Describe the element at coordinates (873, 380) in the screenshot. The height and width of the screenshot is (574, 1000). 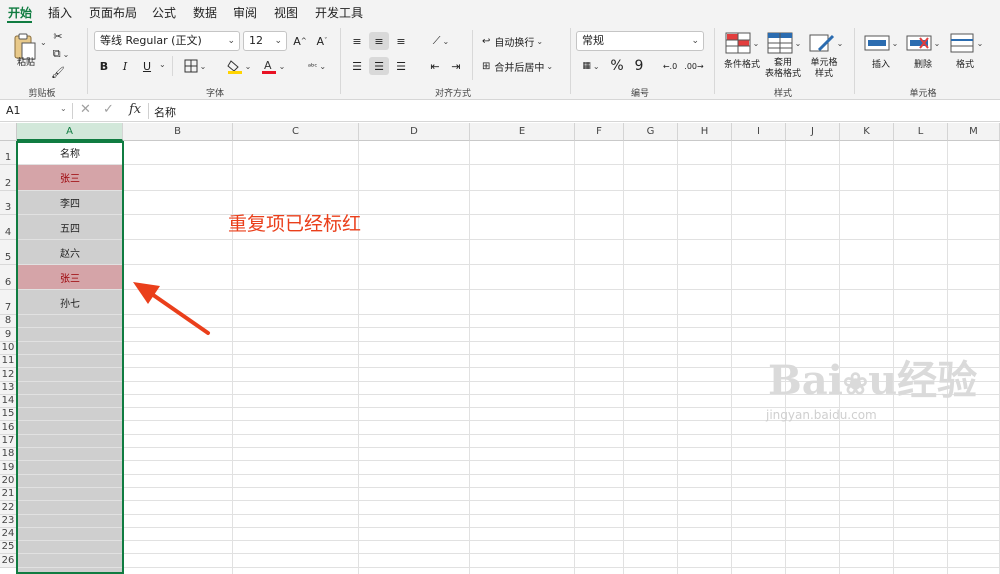
I see `baidu-watermark-logo: Bai❀u经验` at that location.